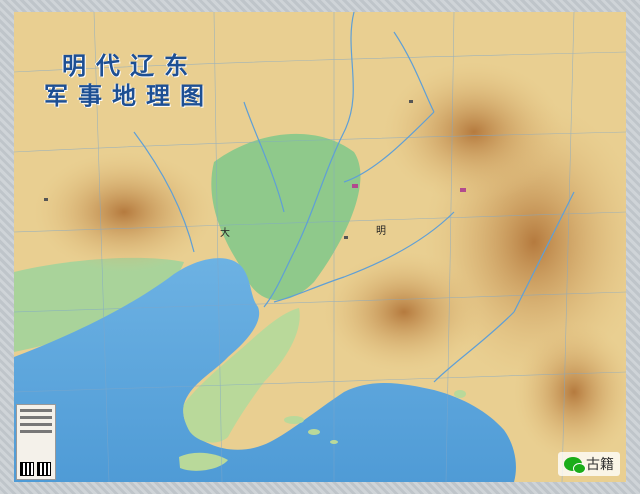  What do you see at coordinates (474, 132) in the screenshot?
I see `northeastern-mountains` at bounding box center [474, 132].